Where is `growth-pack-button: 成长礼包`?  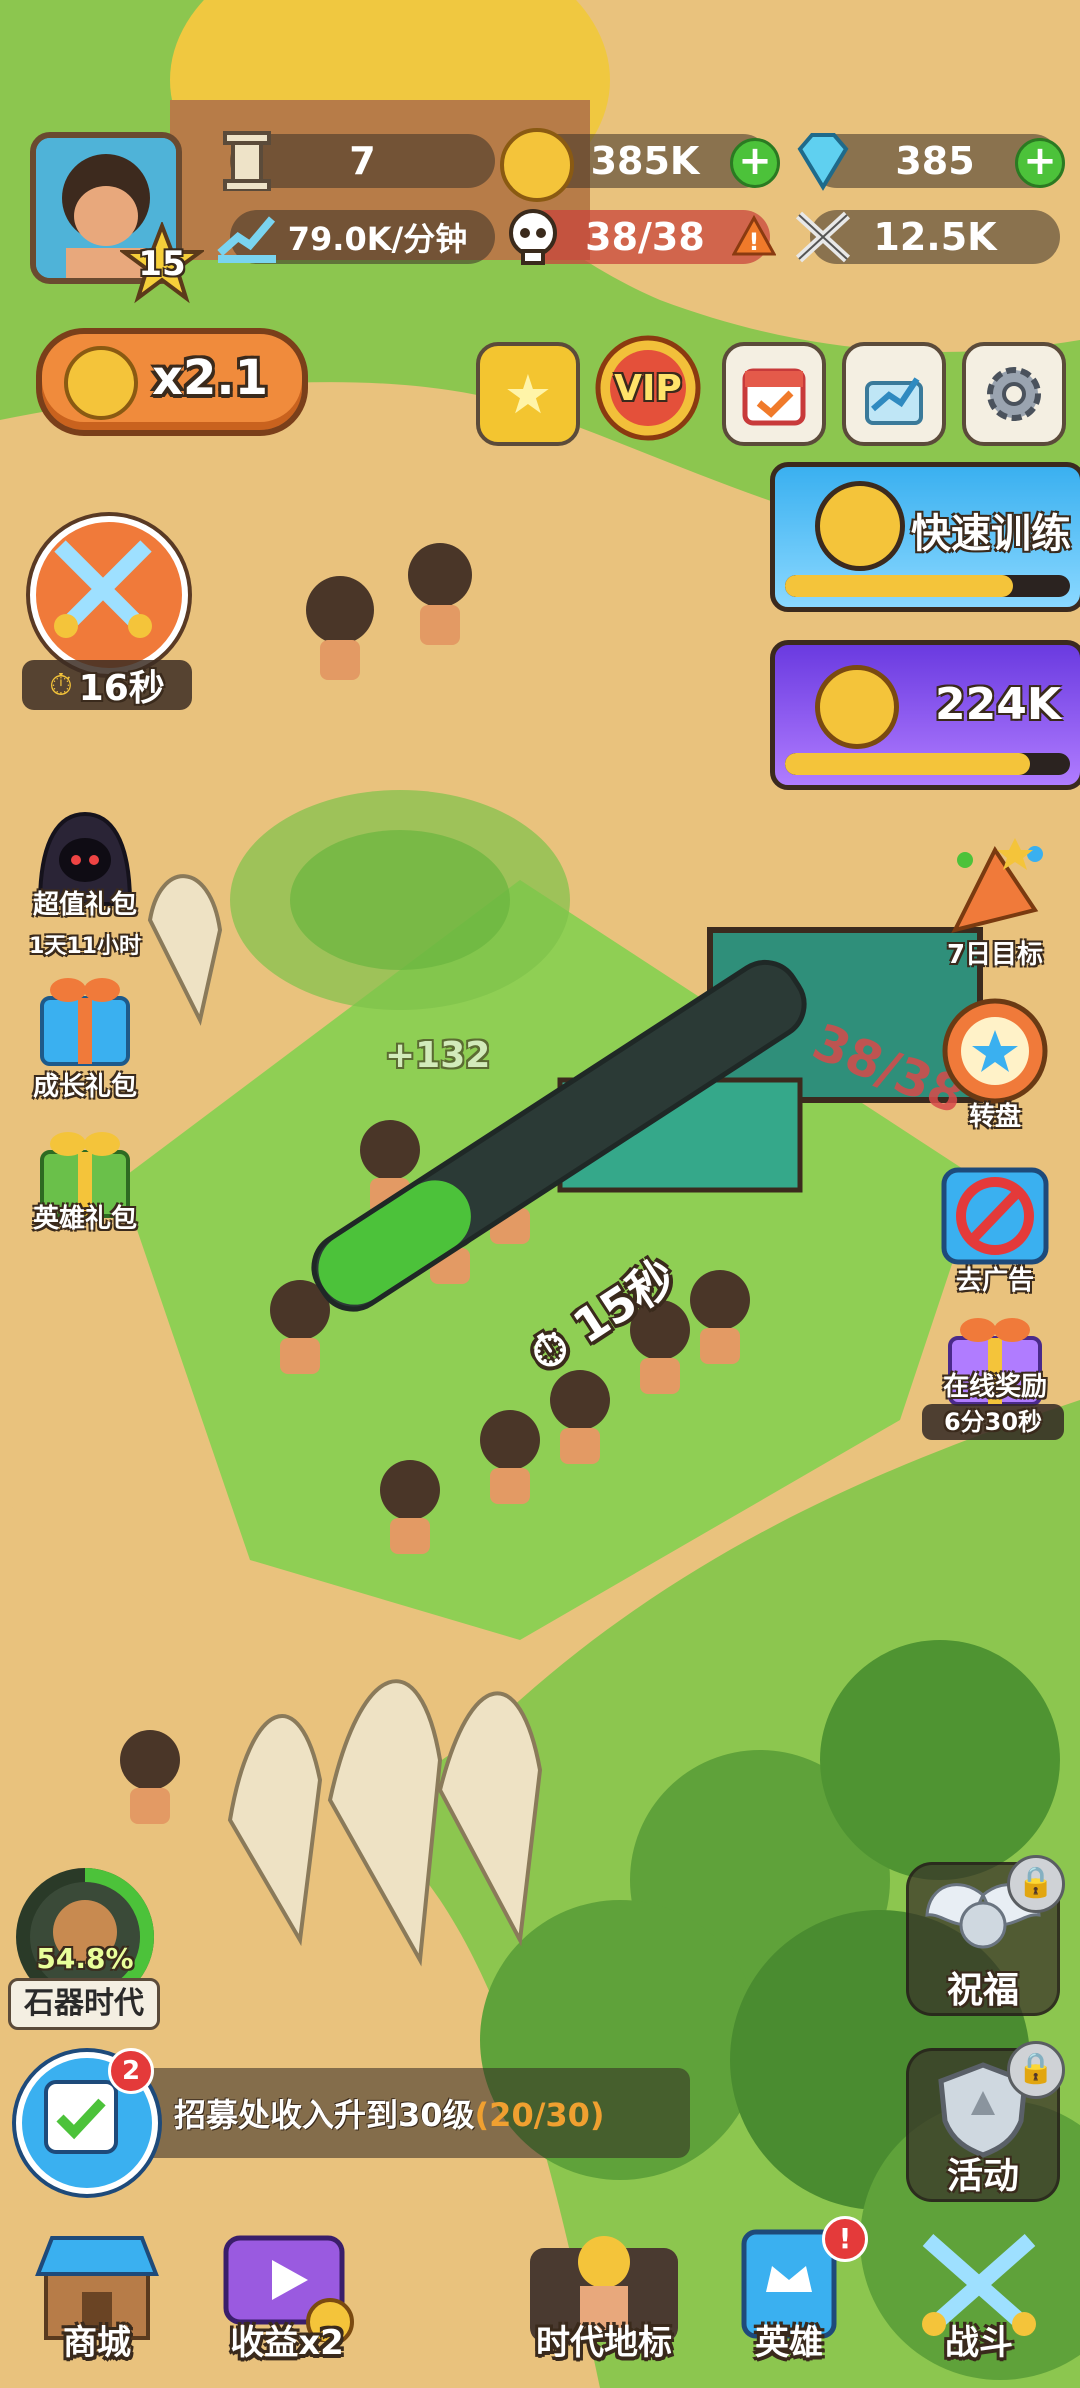 growth-pack-button: 成长礼包 is located at coordinates (85, 1035).